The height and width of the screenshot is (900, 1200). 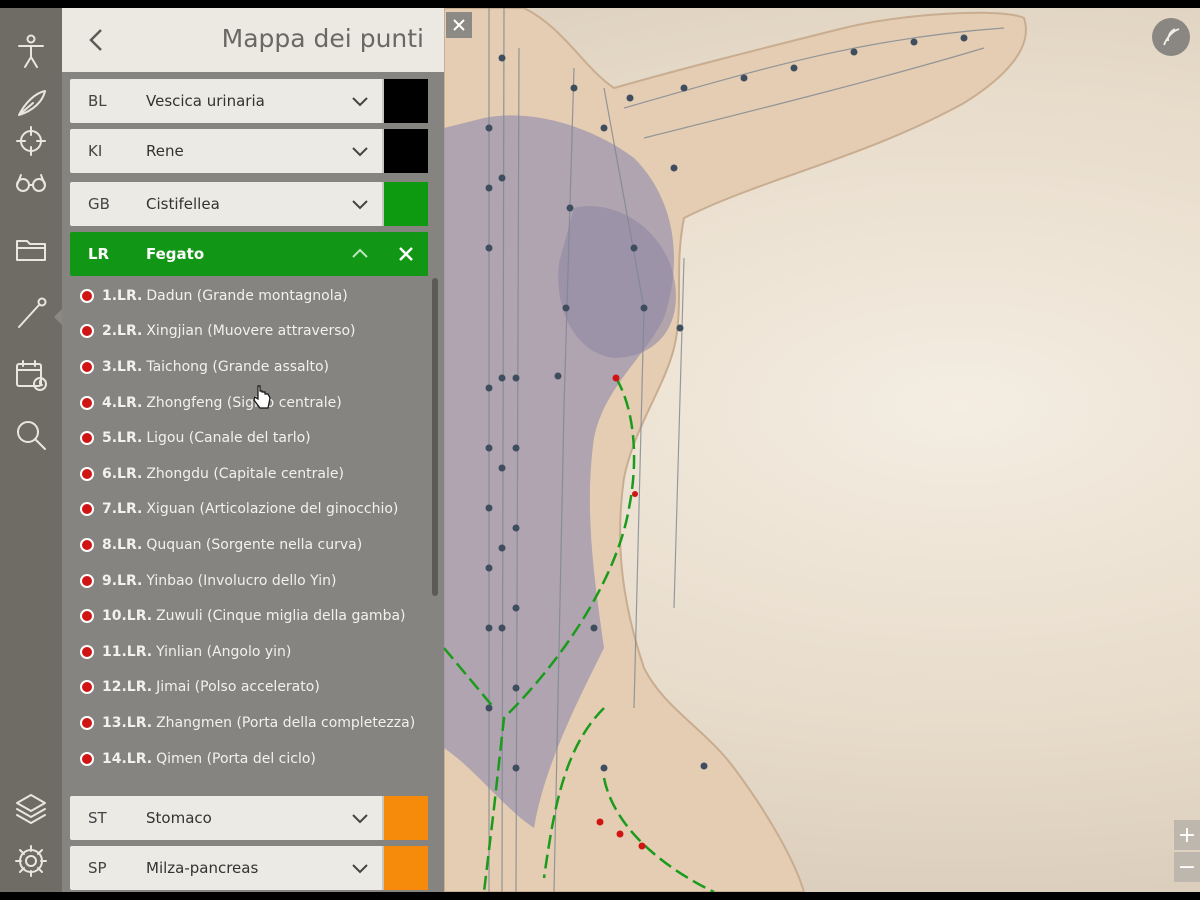 I want to click on point-label: Zhongfeng (Sigillo centrale), so click(x=244, y=402).